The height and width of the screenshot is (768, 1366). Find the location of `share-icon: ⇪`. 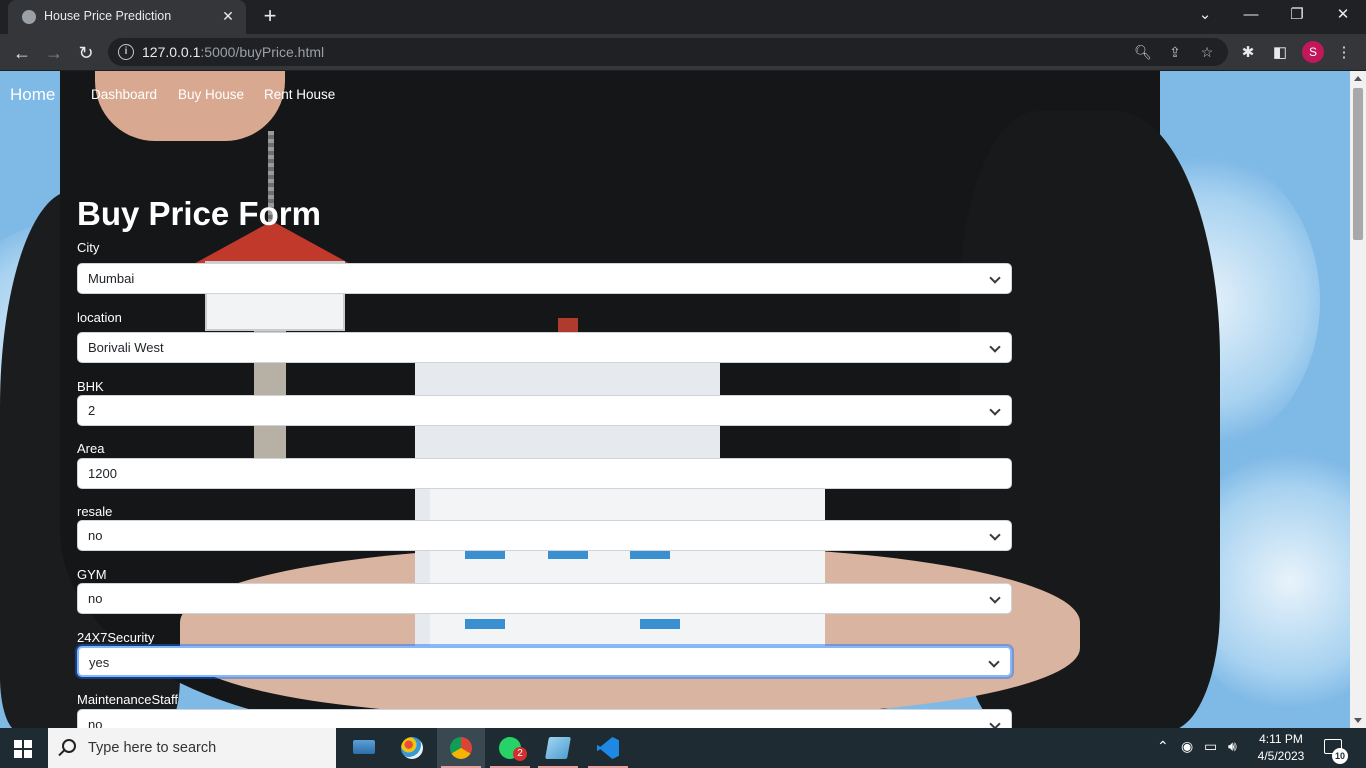

share-icon: ⇪ is located at coordinates (1175, 52).